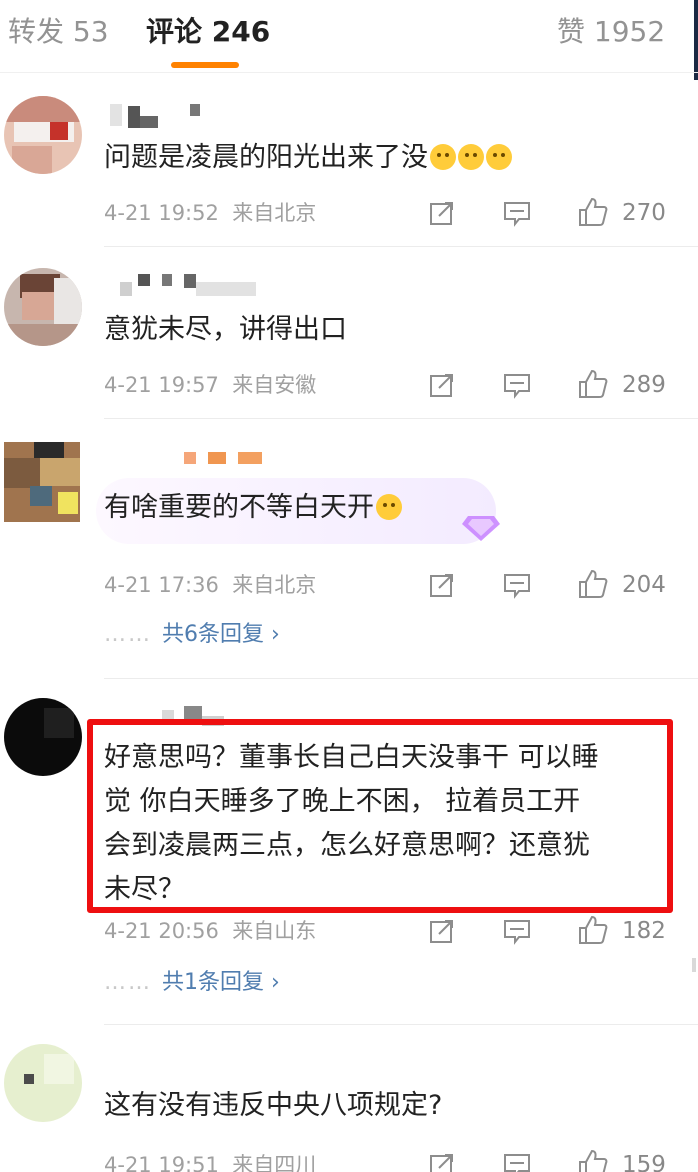  Describe the element at coordinates (161, 1162) in the screenshot. I see `comment-time: 4-21 19:51` at that location.